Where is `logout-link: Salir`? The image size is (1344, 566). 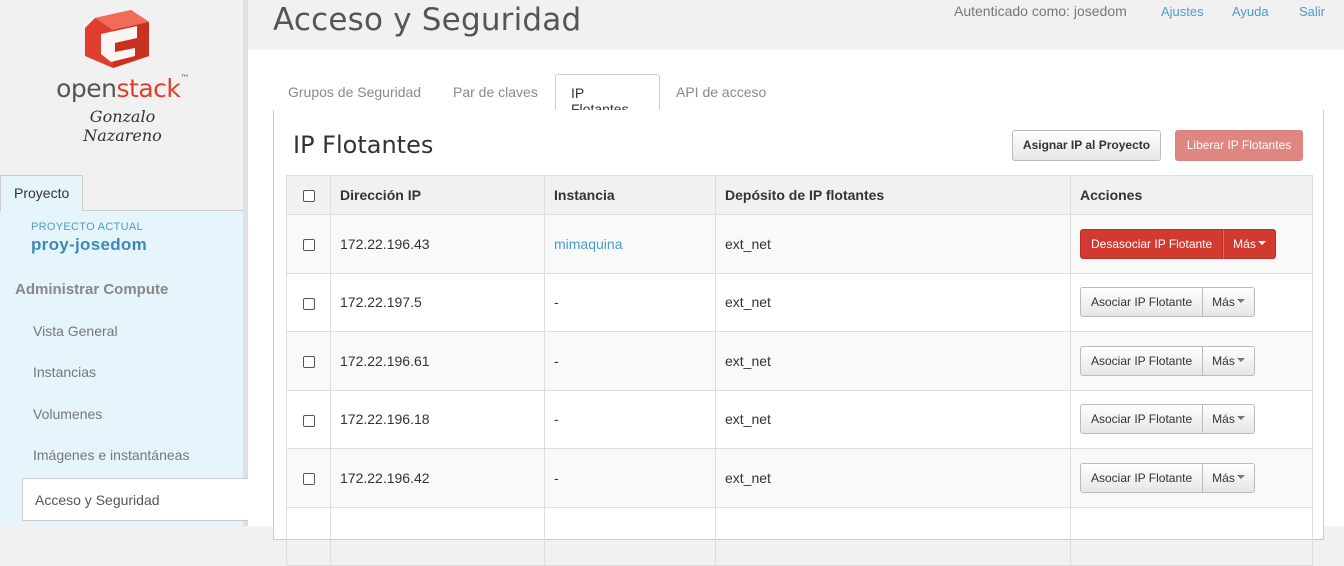
logout-link: Salir is located at coordinates (1312, 11).